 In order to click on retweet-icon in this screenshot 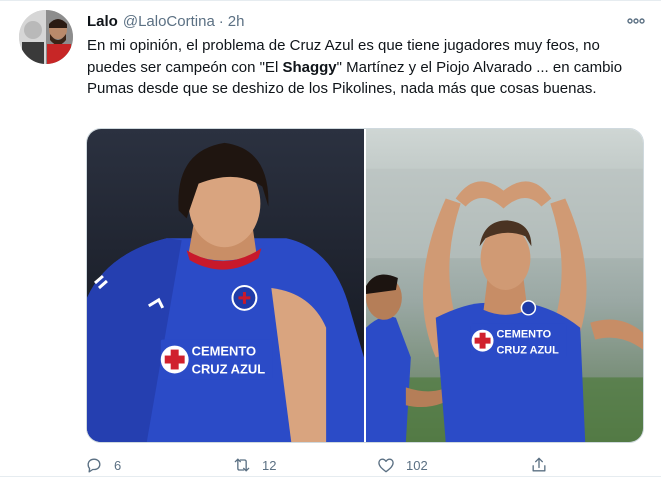, I will do `click(242, 465)`.